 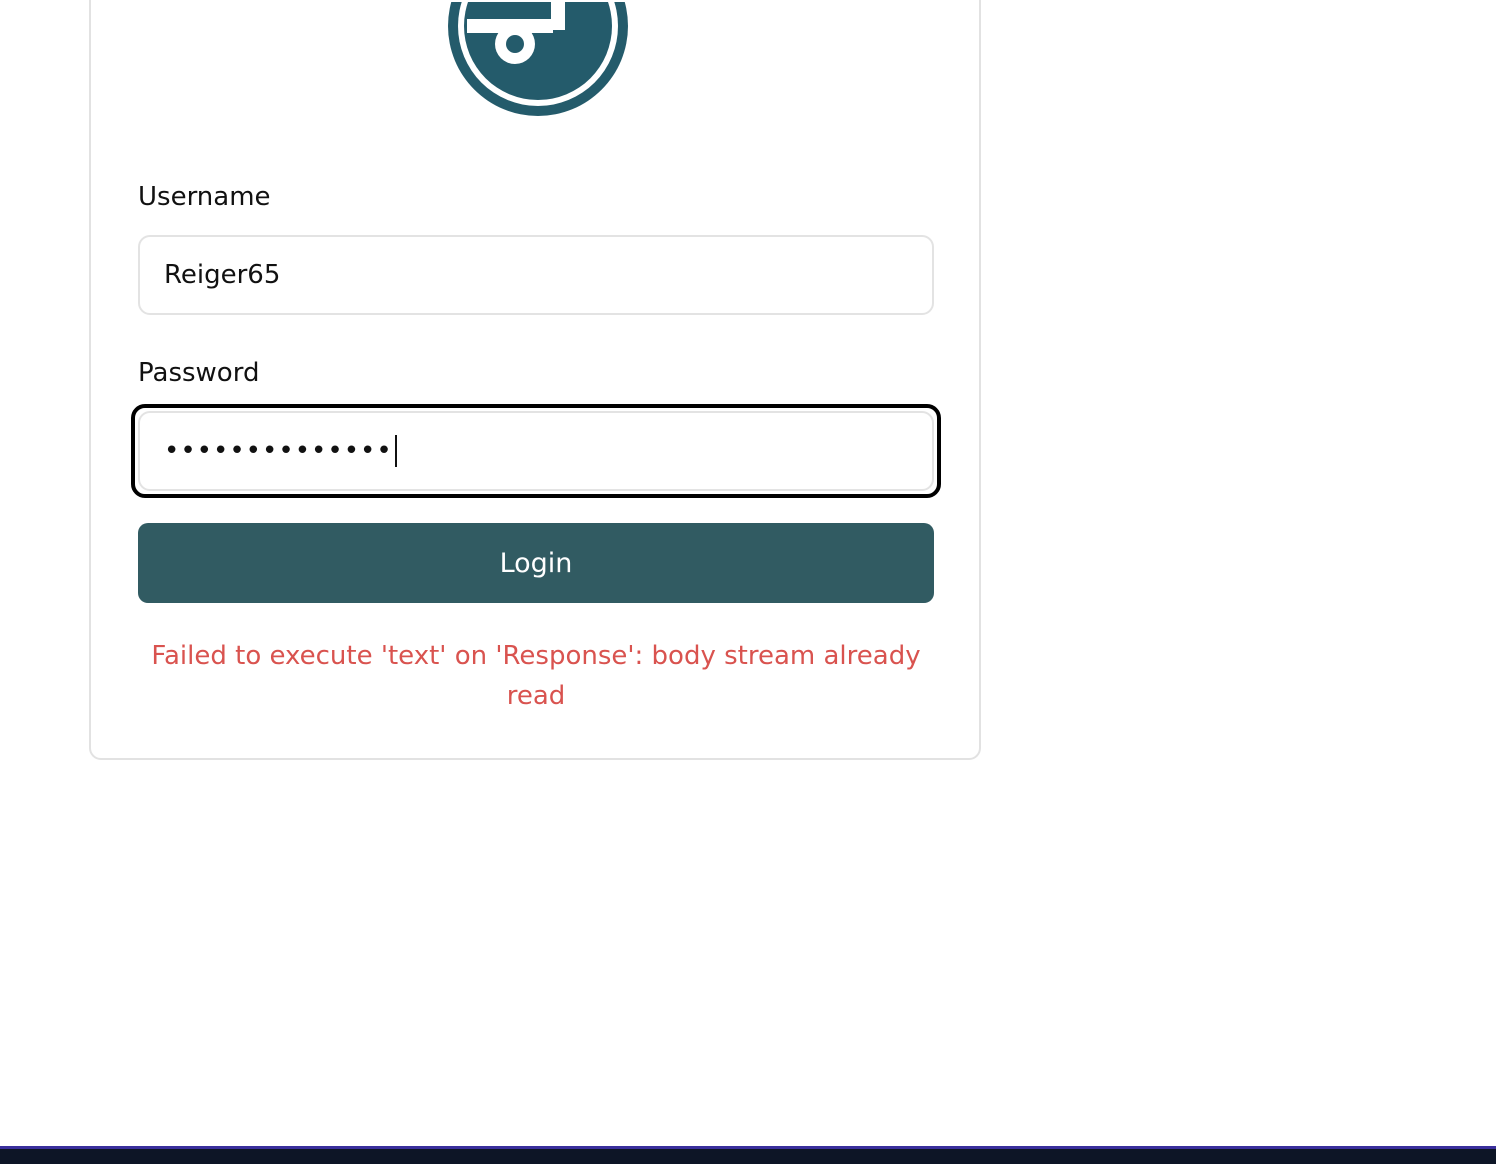 What do you see at coordinates (536, 275) in the screenshot?
I see `username-input: Reiger65` at bounding box center [536, 275].